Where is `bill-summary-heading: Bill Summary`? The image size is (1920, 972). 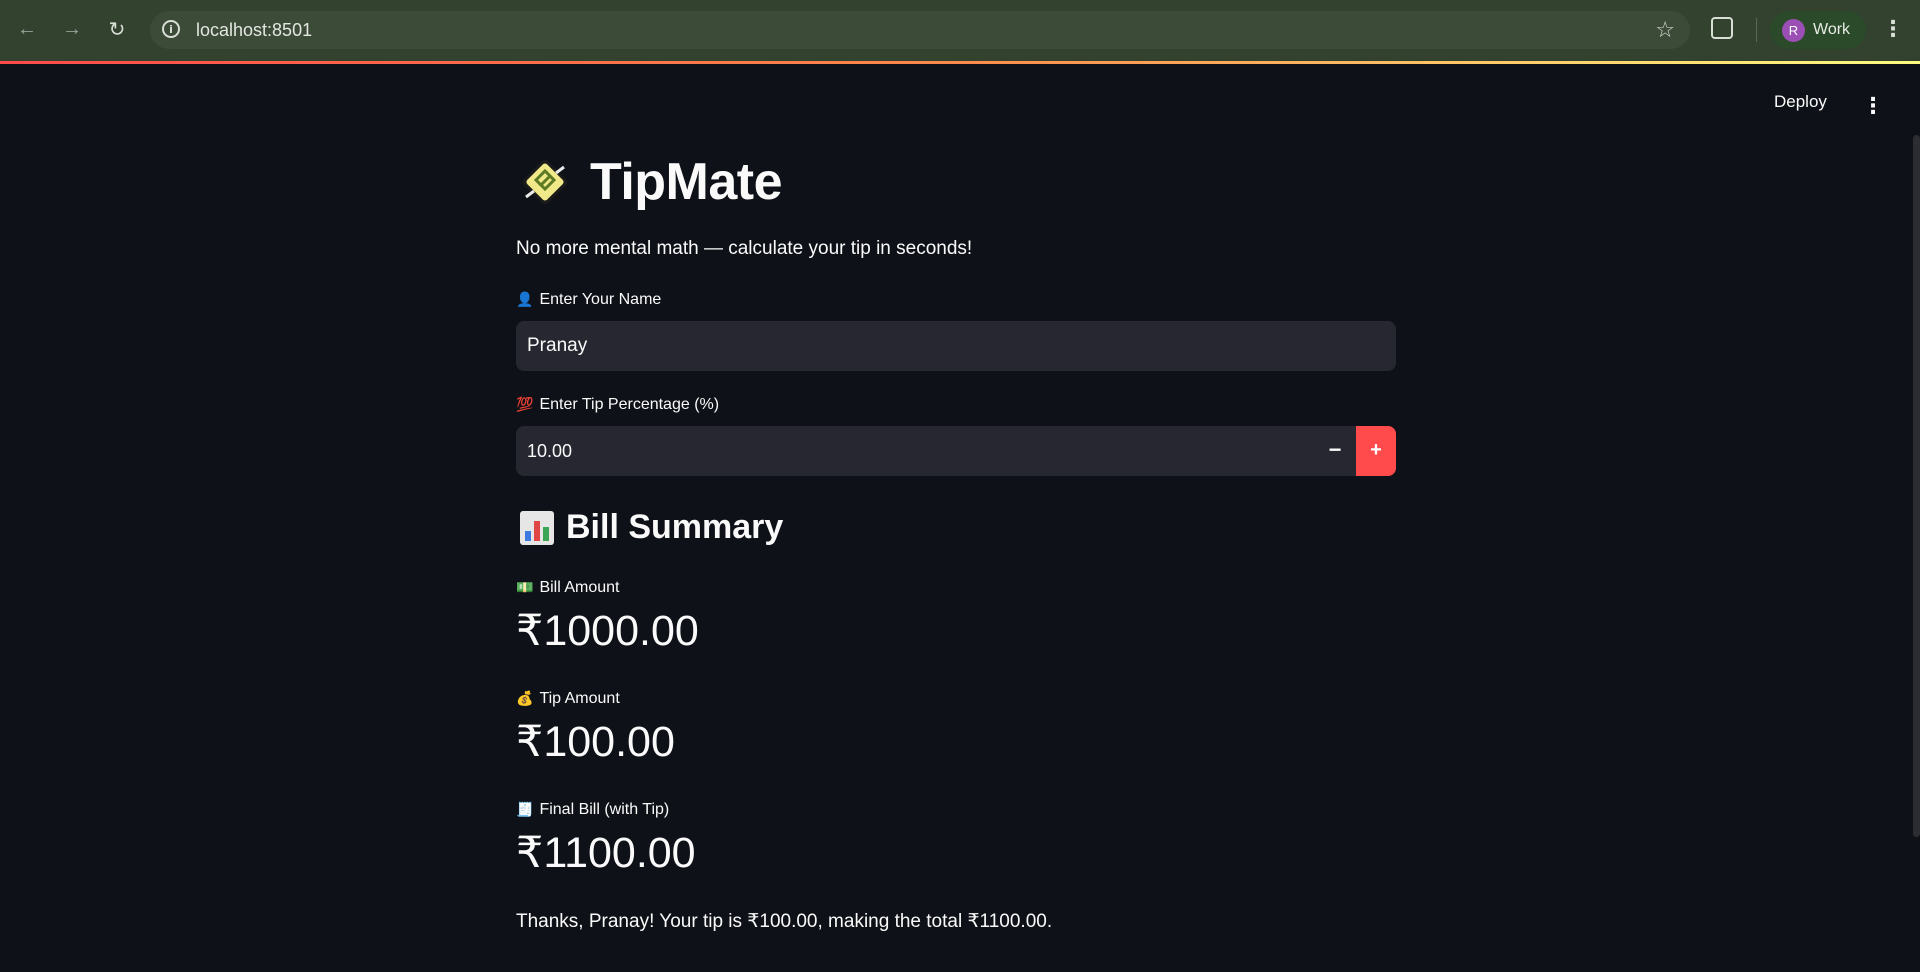
bill-summary-heading: Bill Summary is located at coordinates (649, 527).